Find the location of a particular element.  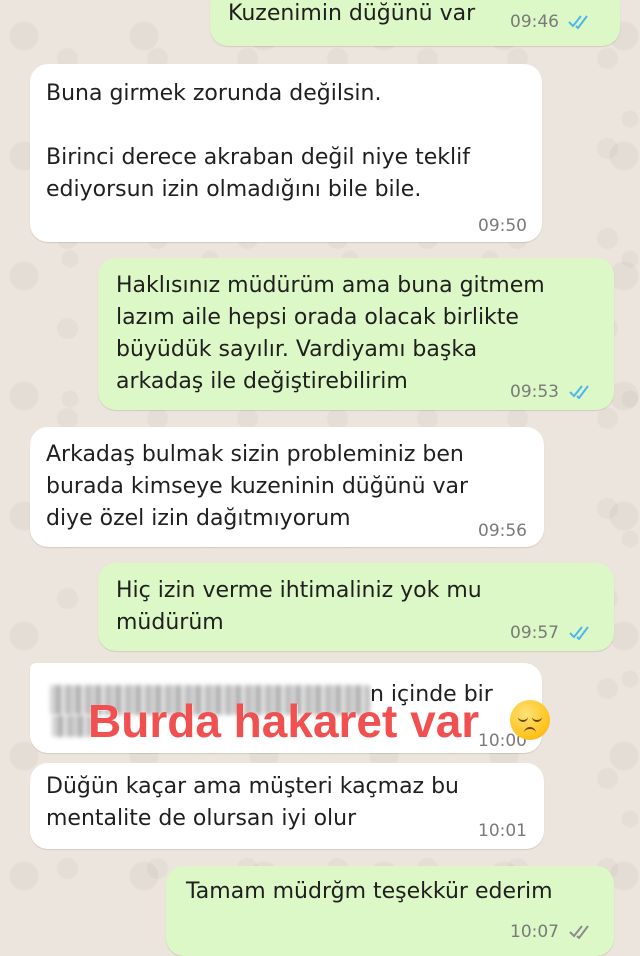

message-text-line: diye özel izin dağıtmıyorum is located at coordinates (198, 518).